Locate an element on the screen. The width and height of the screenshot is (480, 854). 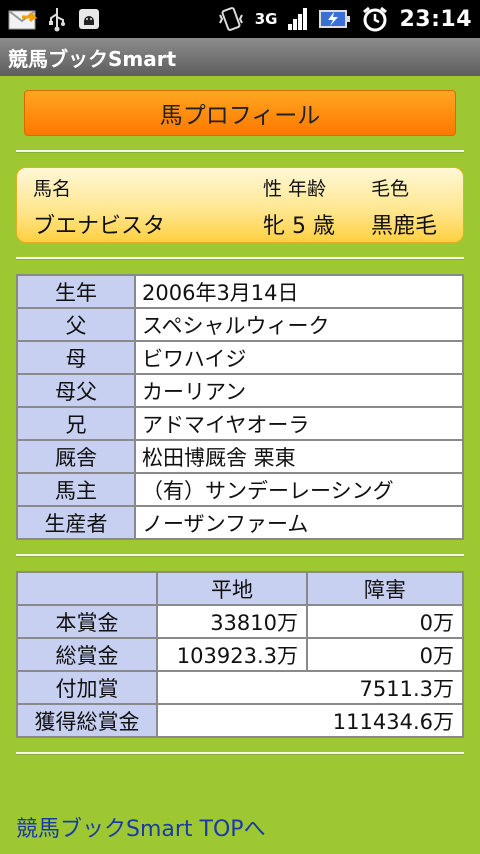
horse-profile-header-label: 馬プロフィール is located at coordinates (240, 116).